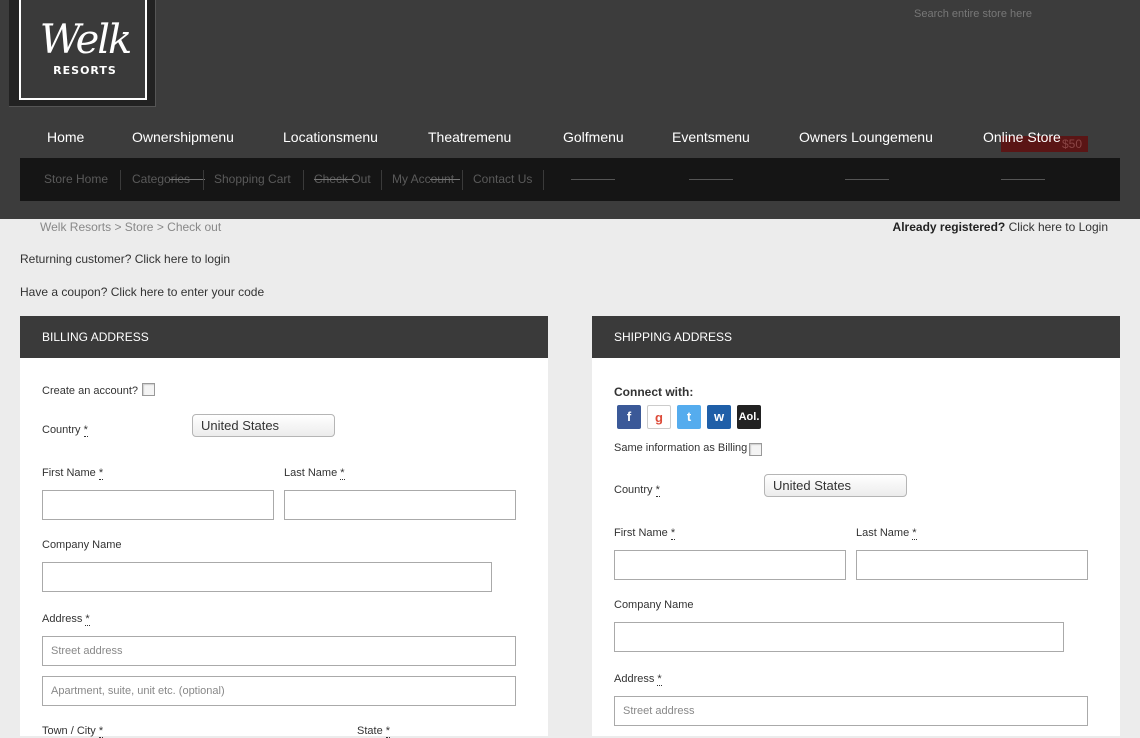 This screenshot has height=738, width=1140. What do you see at coordinates (69, 473) in the screenshot?
I see `billing-first-name-label-text: First Name` at bounding box center [69, 473].